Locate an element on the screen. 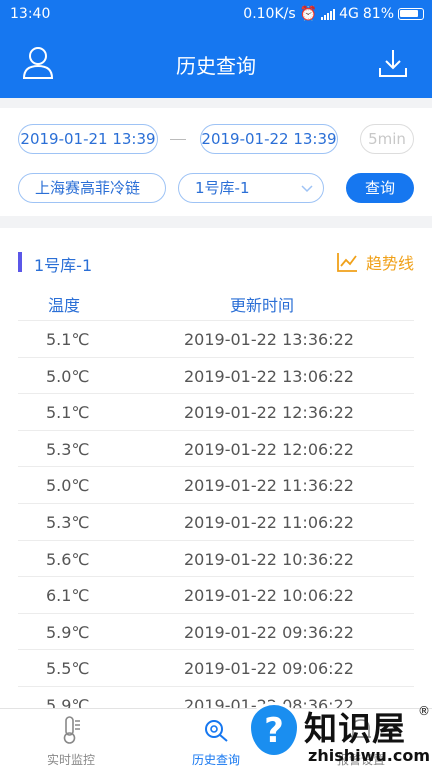 Image resolution: width=432 pixels, height=768 pixels. interval-selector: 5min is located at coordinates (387, 139).